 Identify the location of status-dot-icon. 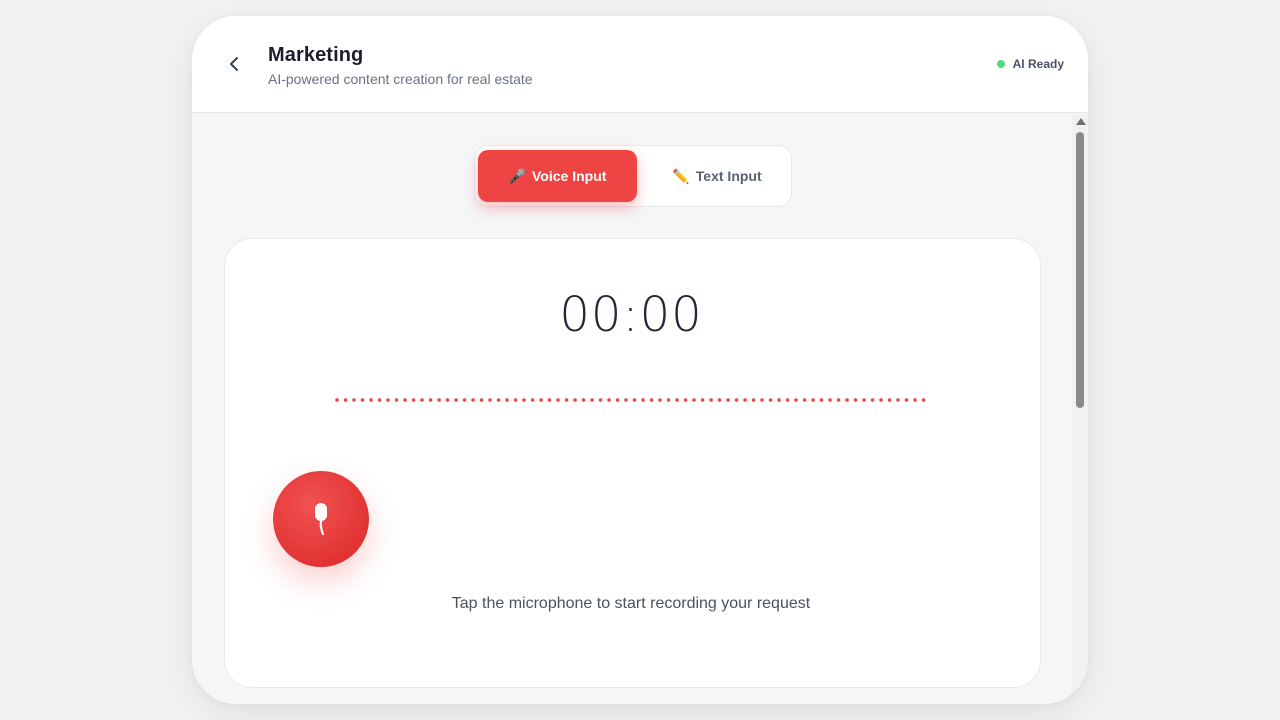
(1000, 64).